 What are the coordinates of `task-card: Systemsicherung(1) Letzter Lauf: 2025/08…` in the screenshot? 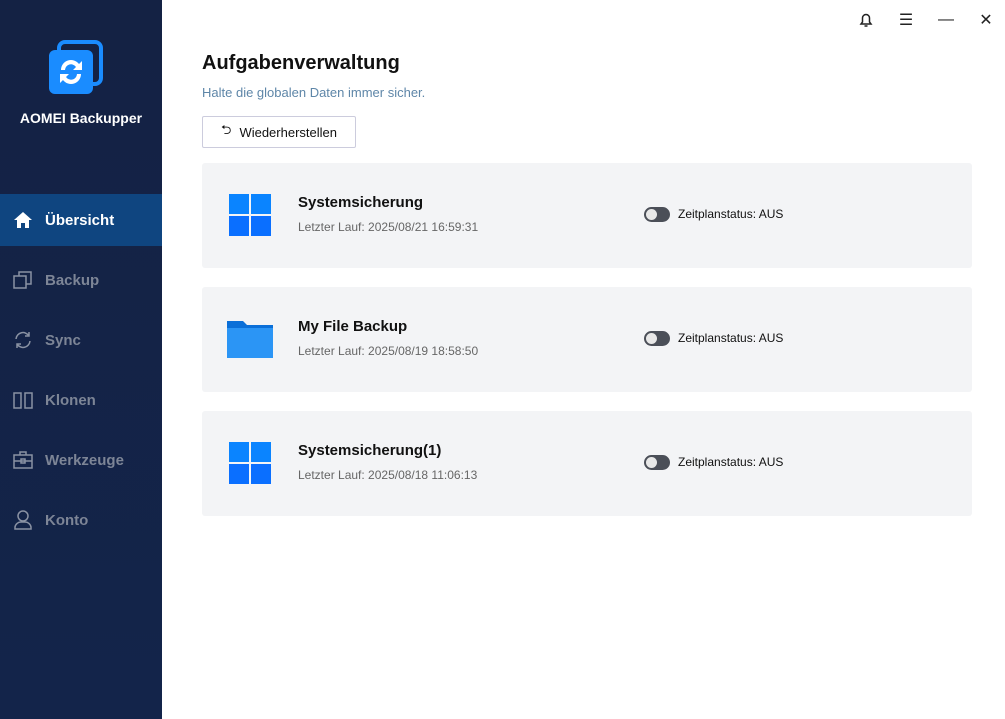 It's located at (587, 463).